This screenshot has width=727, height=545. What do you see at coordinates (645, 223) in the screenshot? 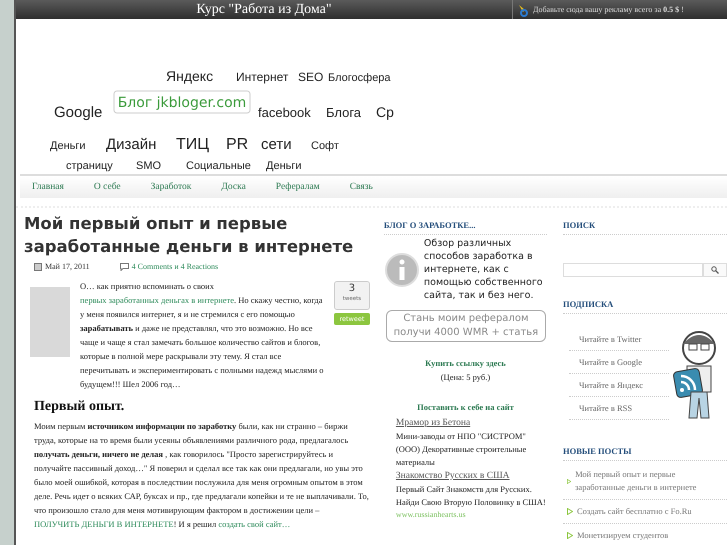
I see `widget-title: ПОИСК` at bounding box center [645, 223].